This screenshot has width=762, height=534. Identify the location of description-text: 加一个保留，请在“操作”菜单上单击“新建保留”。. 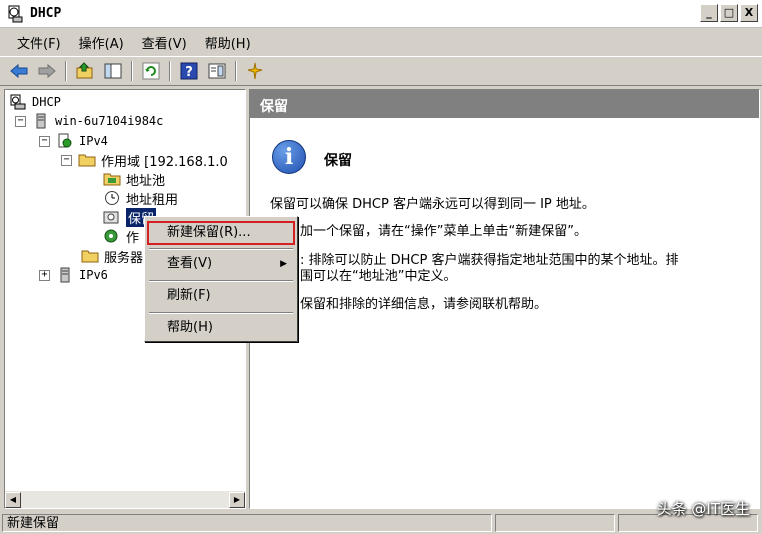
(443, 231).